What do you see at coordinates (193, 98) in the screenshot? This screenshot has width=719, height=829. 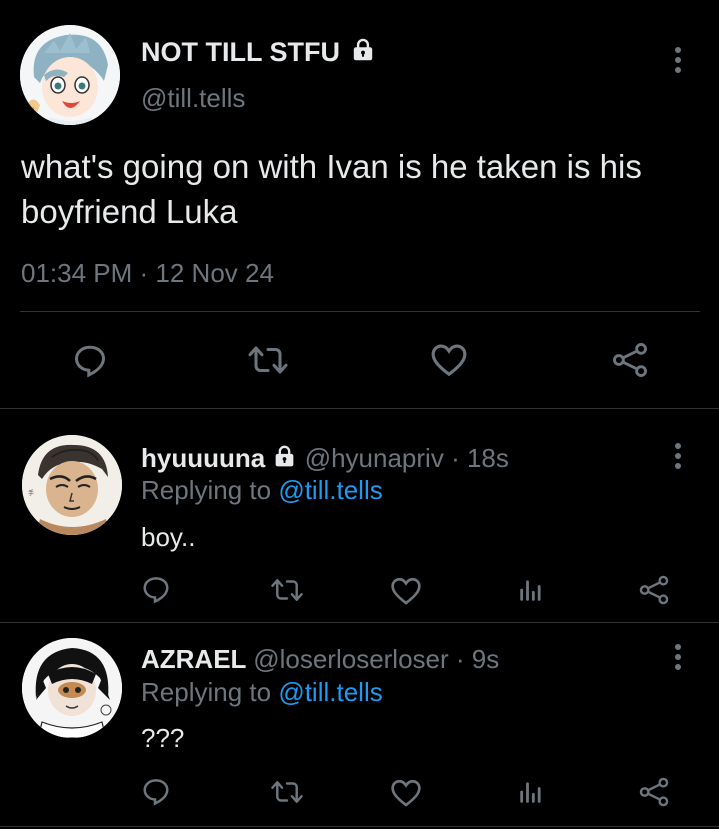 I see `main-handle: @till.tells` at bounding box center [193, 98].